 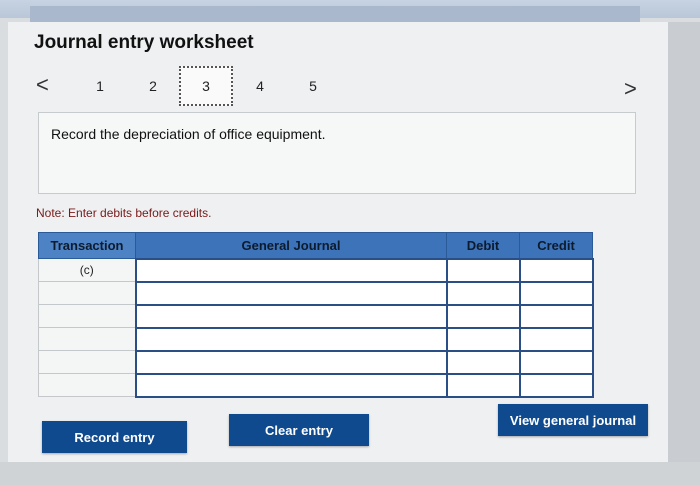 I want to click on clear-entry-button: Clear entry, so click(x=299, y=430).